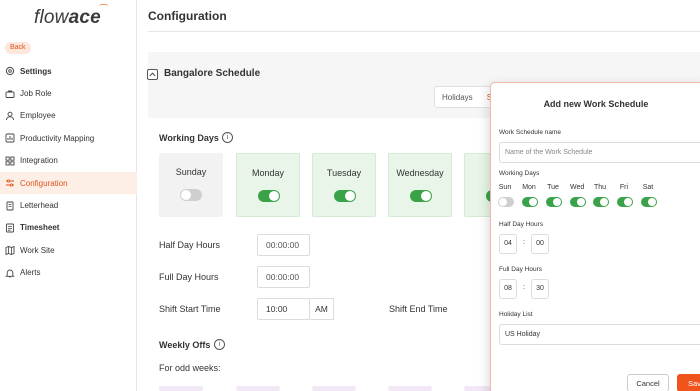  What do you see at coordinates (68, 228) in the screenshot?
I see `sidebar-item-timesheet: Timesheet` at bounding box center [68, 228].